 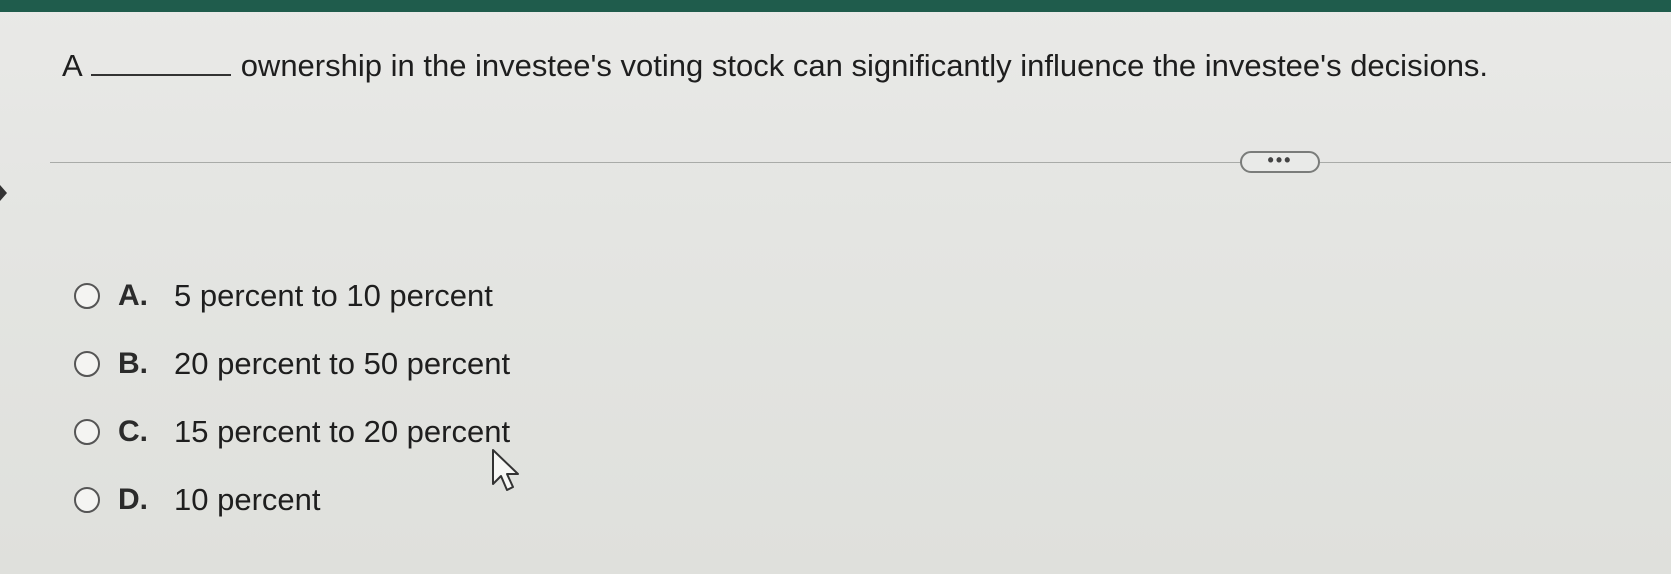 I want to click on option-text: 15 percent to 20 percent, so click(x=342, y=431).